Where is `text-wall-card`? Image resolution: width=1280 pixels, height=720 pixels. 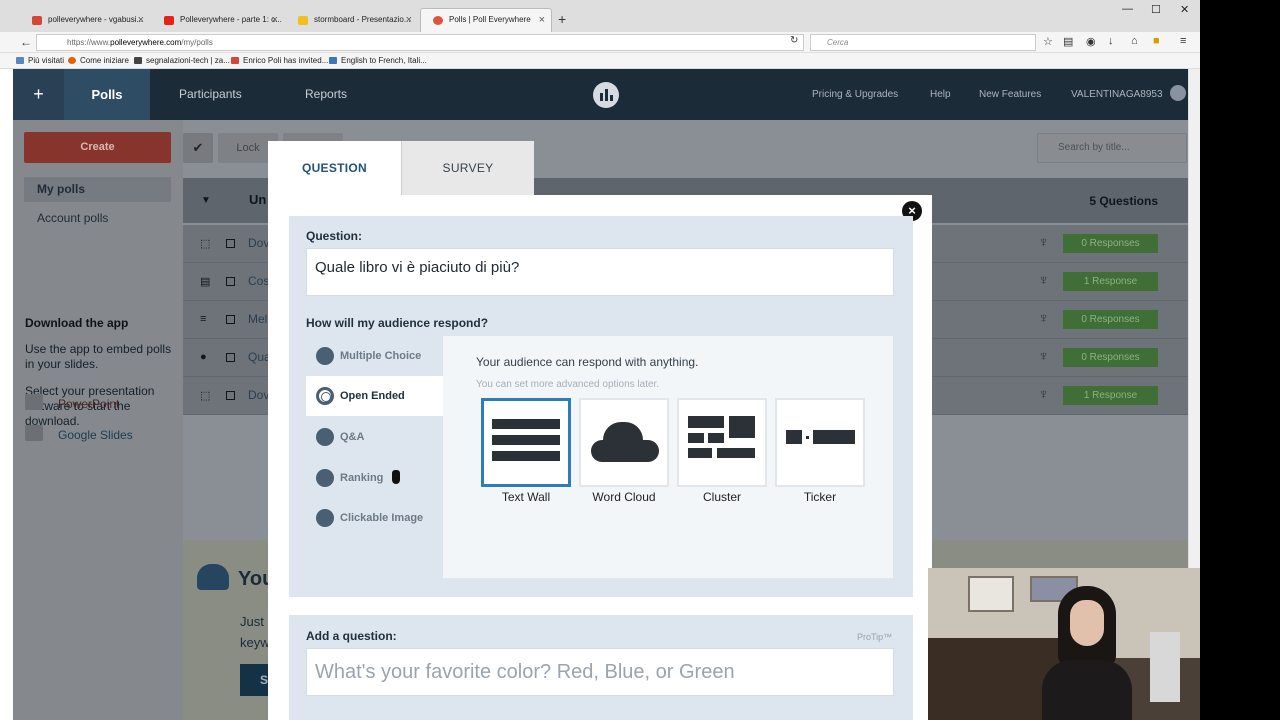 text-wall-card is located at coordinates (526, 442).